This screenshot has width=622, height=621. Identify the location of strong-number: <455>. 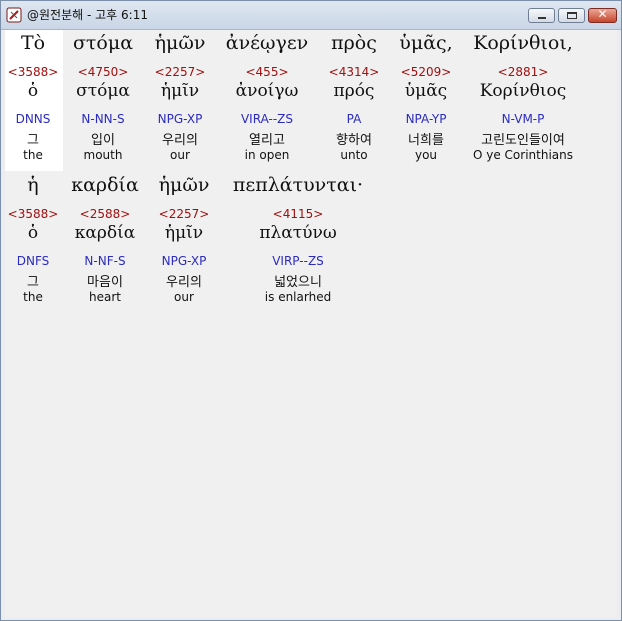
(266, 72).